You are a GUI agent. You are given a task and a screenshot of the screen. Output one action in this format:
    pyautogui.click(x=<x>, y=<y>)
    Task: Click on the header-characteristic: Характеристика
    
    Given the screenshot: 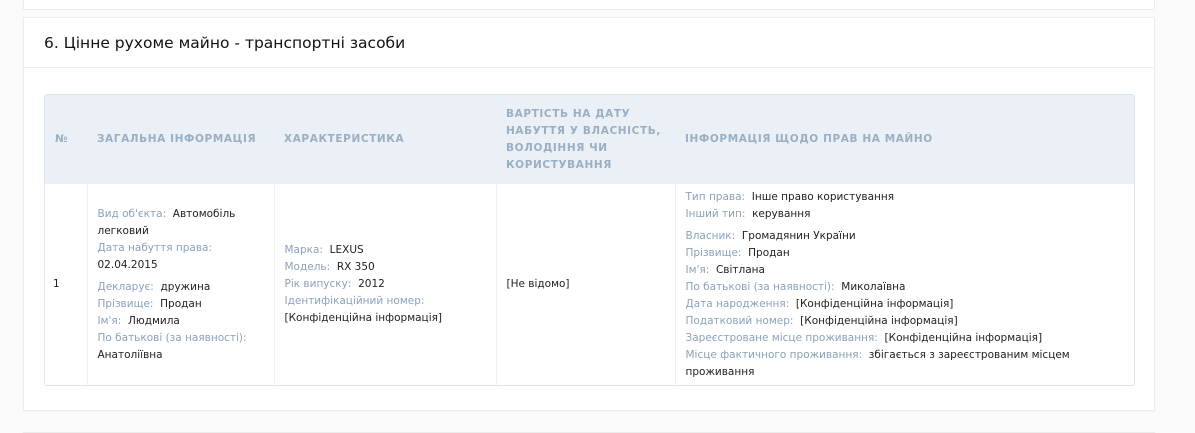 What is the action you would take?
    pyautogui.click(x=385, y=139)
    